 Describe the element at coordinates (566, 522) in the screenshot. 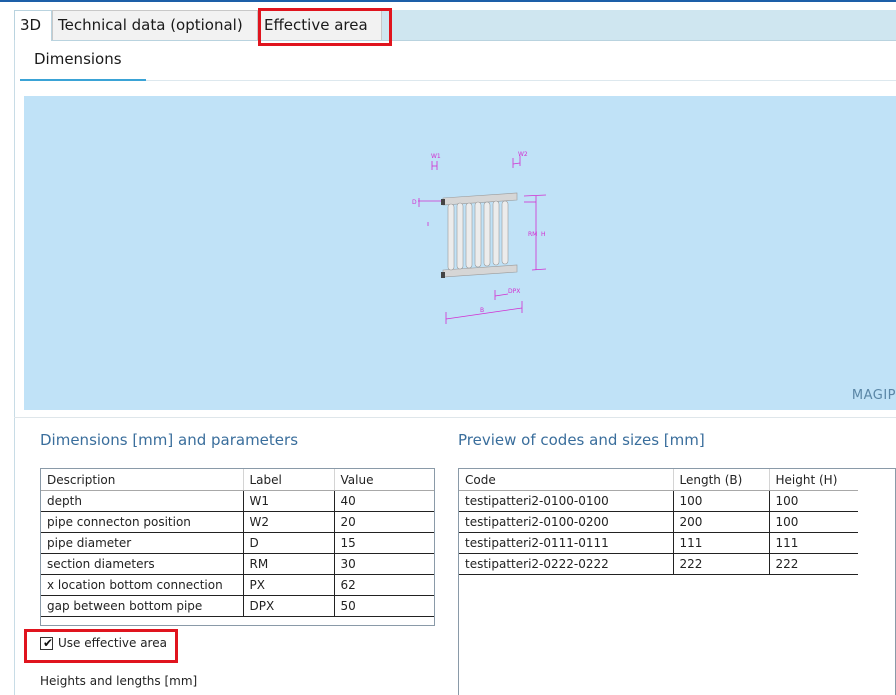

I see `cell-code: testipatteri2-0100-0200` at that location.